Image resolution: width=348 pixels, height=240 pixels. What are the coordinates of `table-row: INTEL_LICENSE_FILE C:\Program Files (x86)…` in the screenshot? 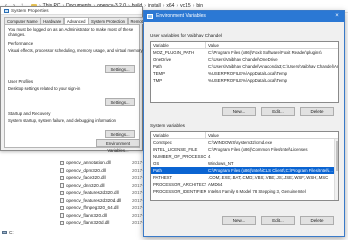 It's located at (244, 149).